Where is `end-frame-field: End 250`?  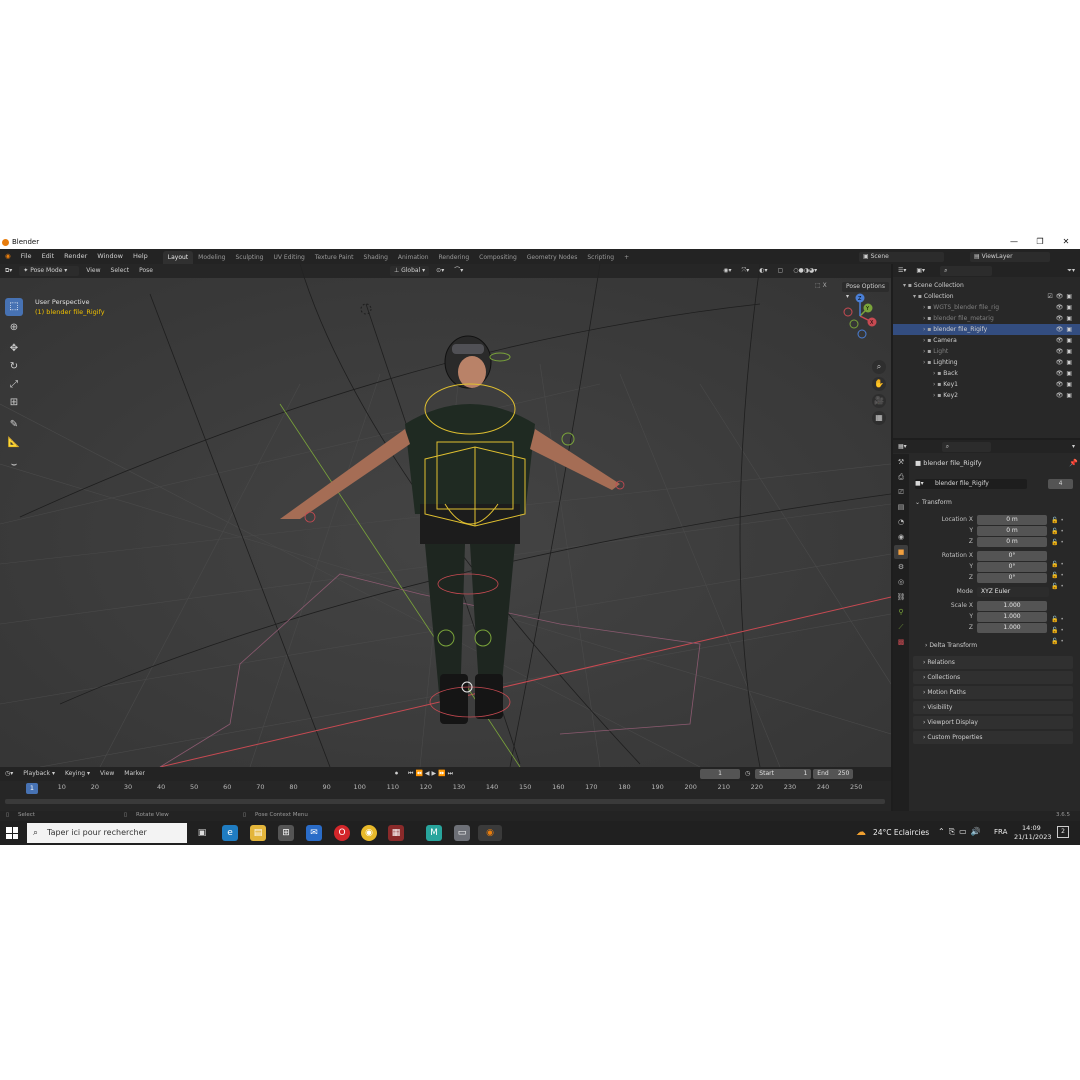
end-frame-field: End 250 is located at coordinates (833, 774).